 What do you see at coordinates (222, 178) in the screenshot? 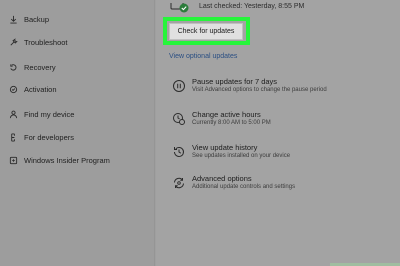
I see `option-title: Advanced options` at bounding box center [222, 178].